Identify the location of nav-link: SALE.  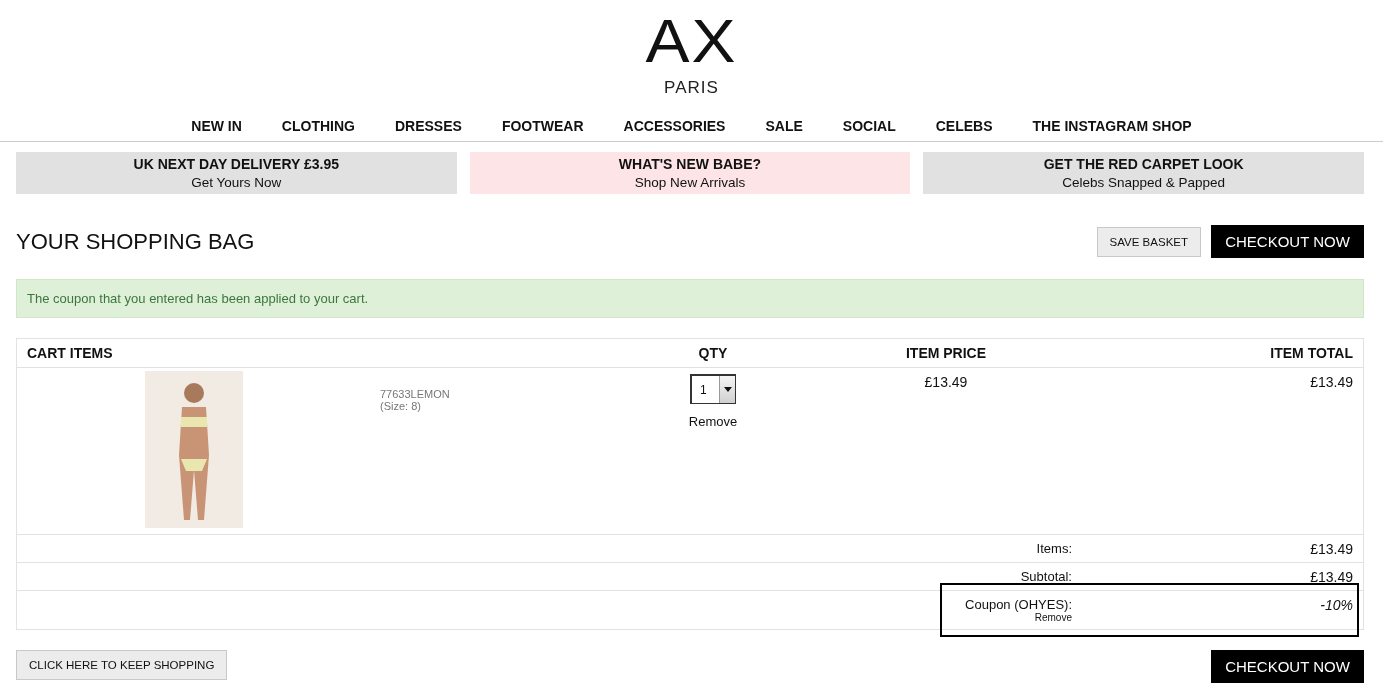
(784, 129).